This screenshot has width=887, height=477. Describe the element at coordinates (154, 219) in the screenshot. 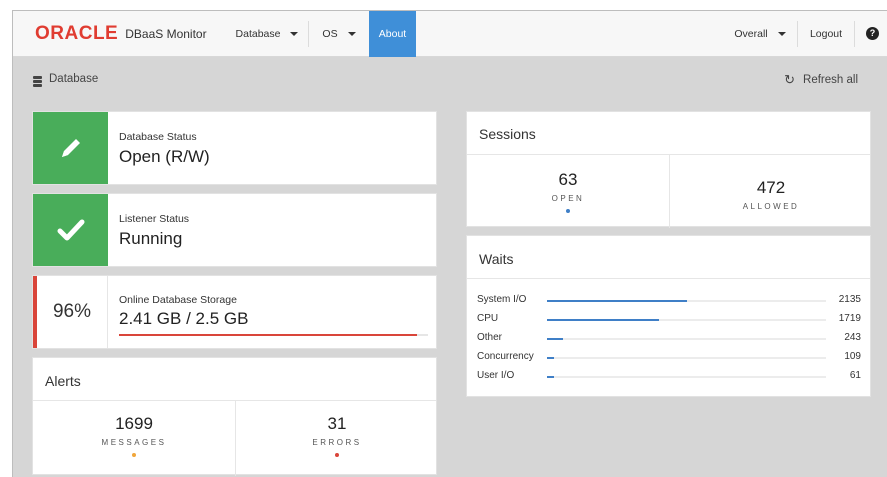

I see `listener-status-label: Listener Status` at that location.